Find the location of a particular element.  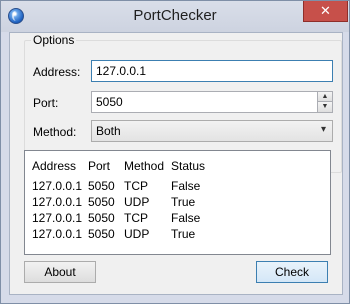

column-header-address: Address is located at coordinates (54, 166).